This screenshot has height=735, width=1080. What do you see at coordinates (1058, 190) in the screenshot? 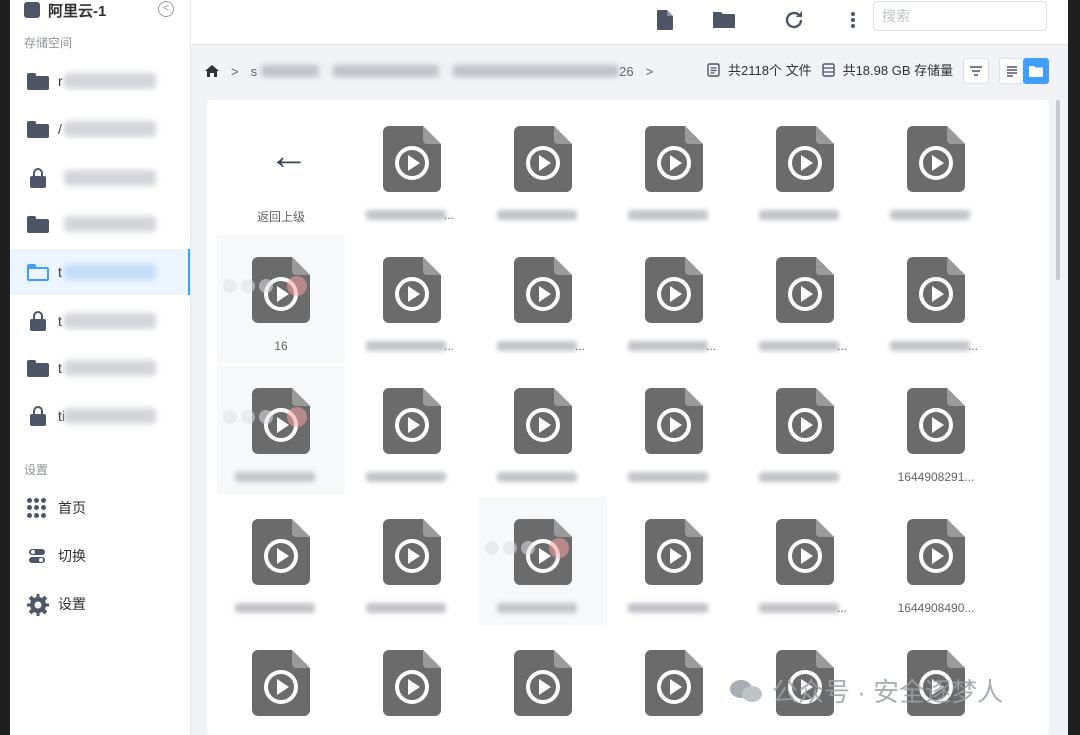
I see `vertical-scrollbar` at bounding box center [1058, 190].